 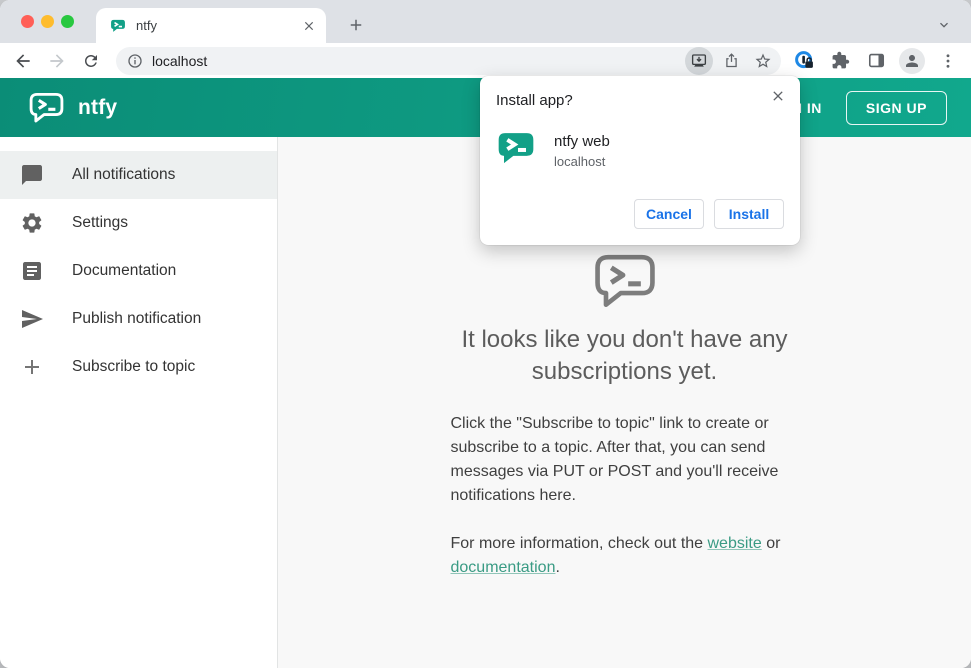 I want to click on sidebar-item-label: All notifications, so click(x=124, y=174).